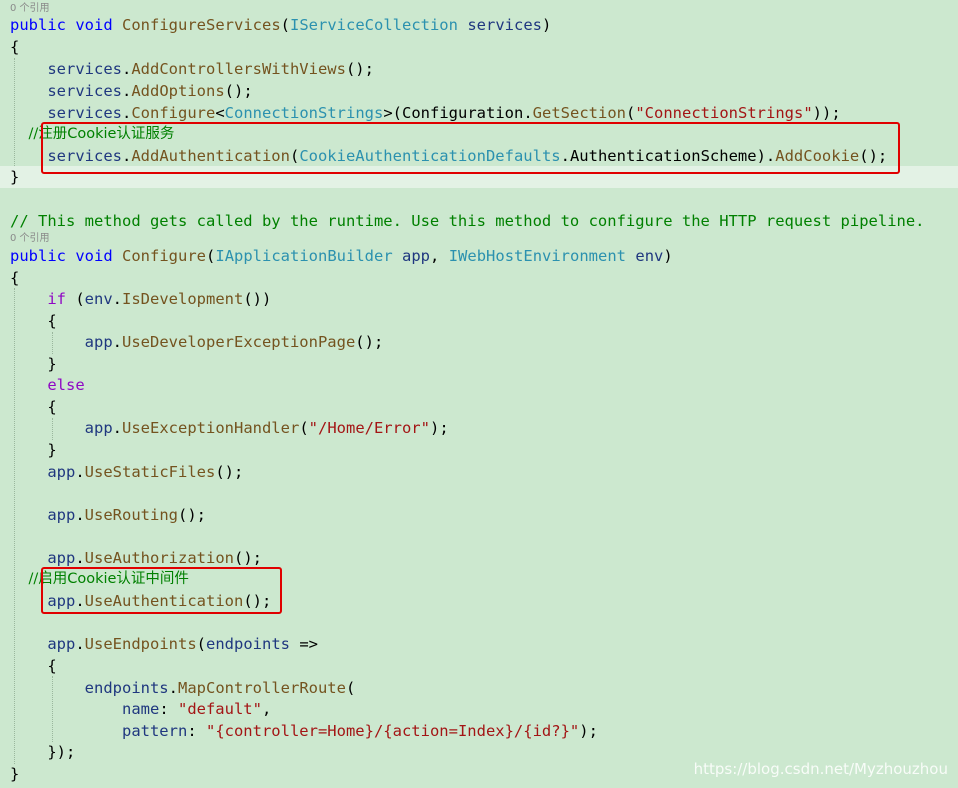 This screenshot has width=958, height=788. I want to click on punctuation: );, so click(439, 428).